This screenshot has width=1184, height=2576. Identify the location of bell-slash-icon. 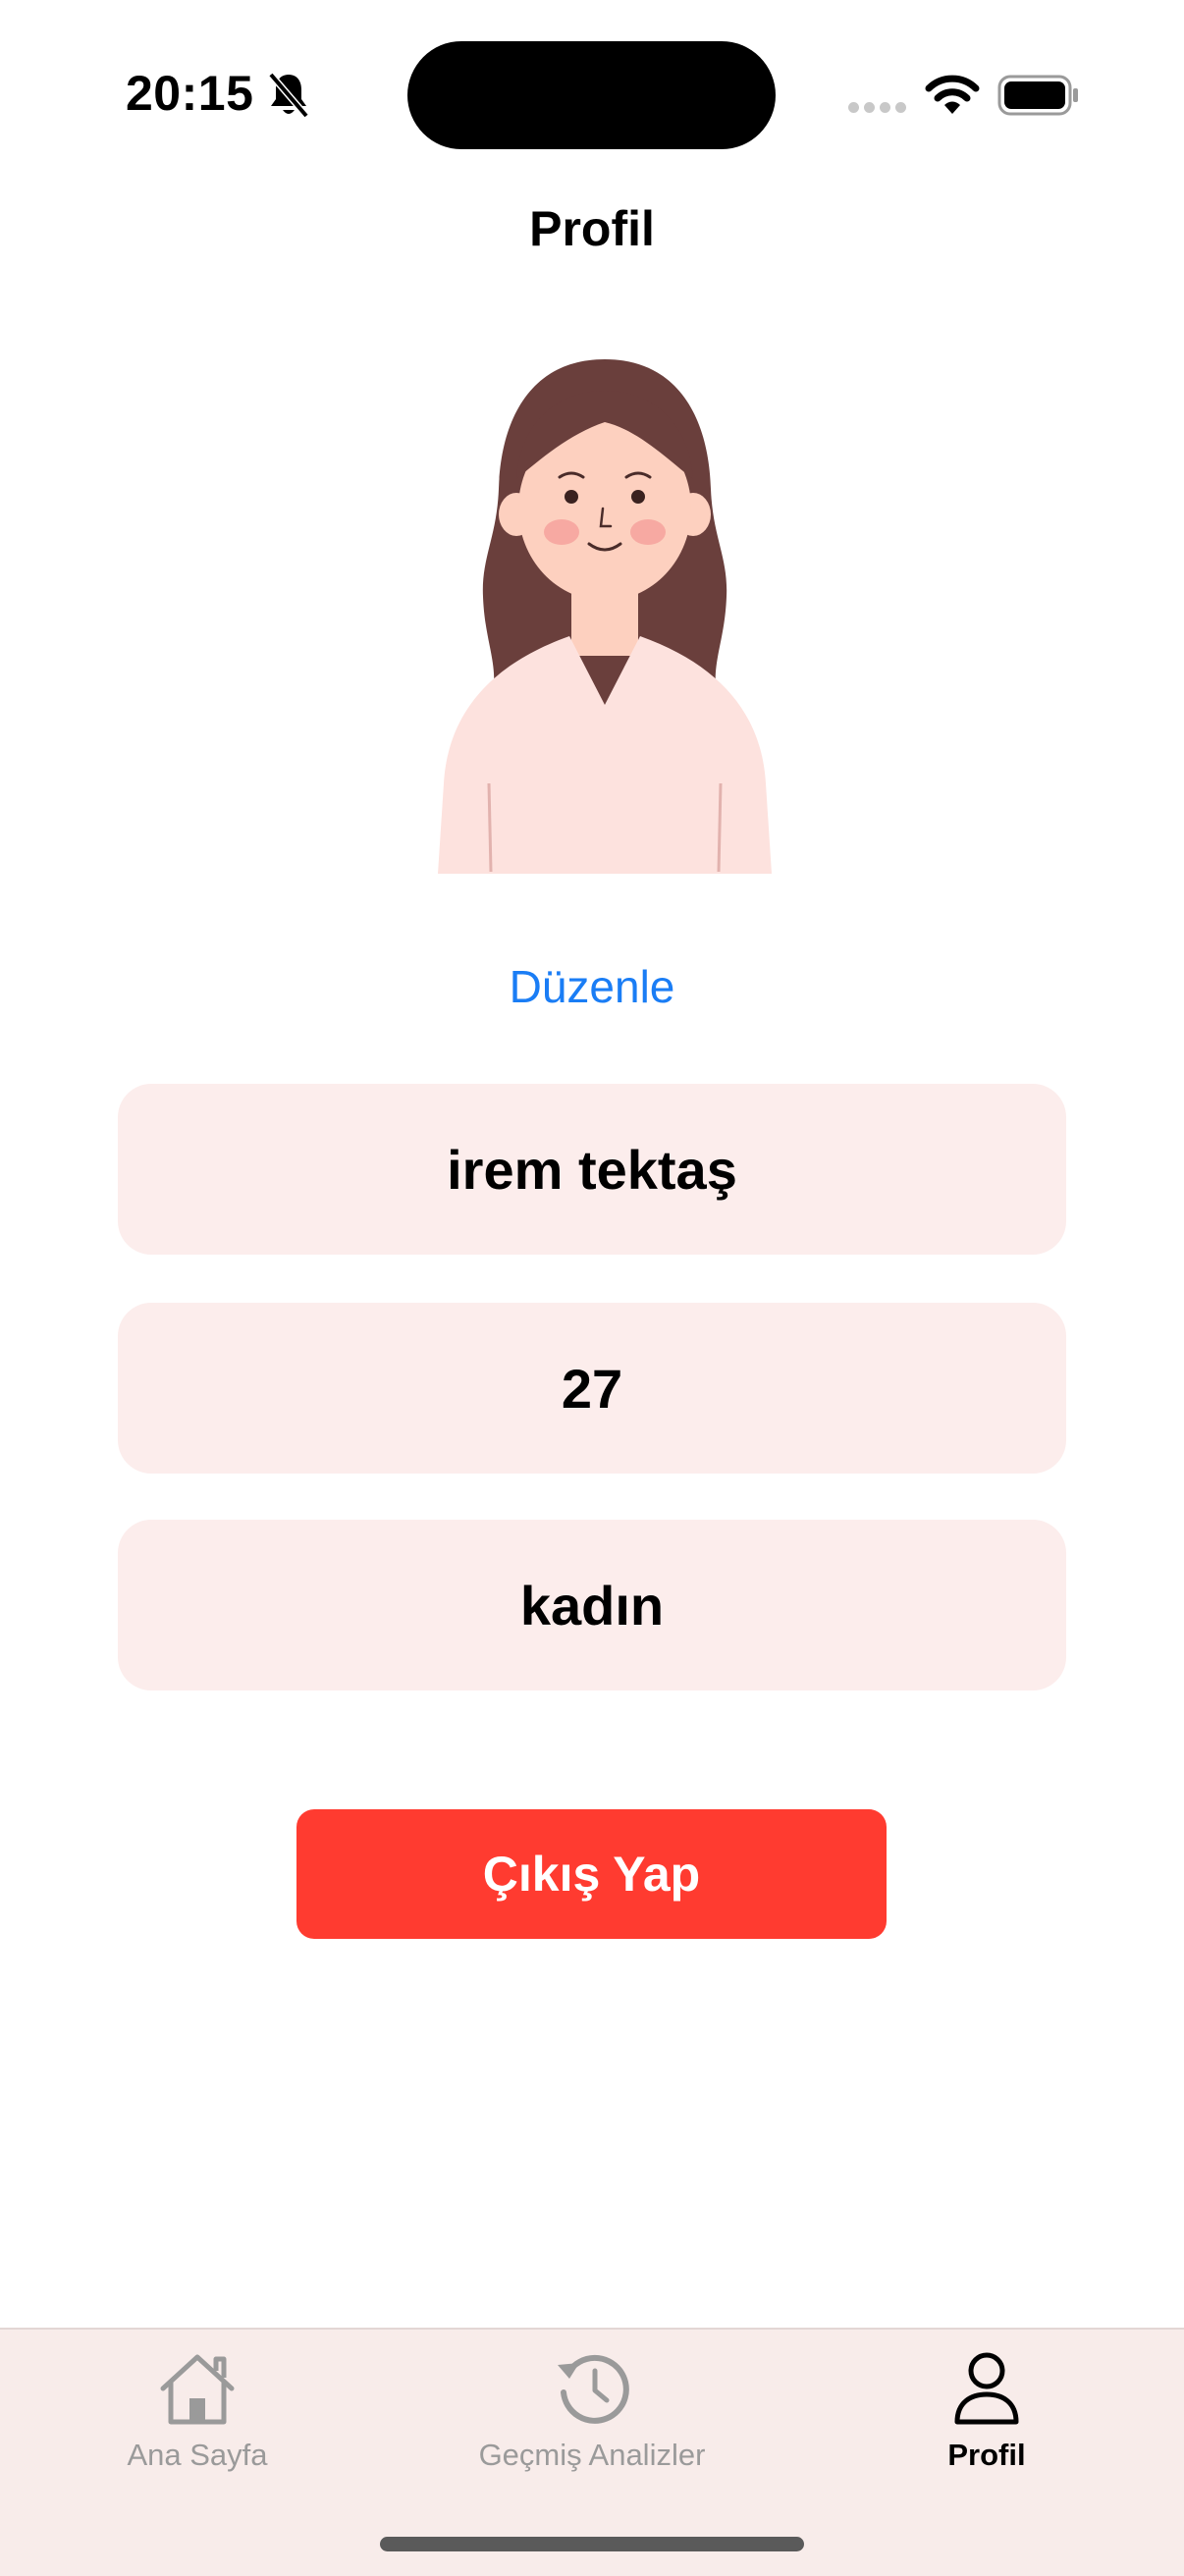
(289, 95).